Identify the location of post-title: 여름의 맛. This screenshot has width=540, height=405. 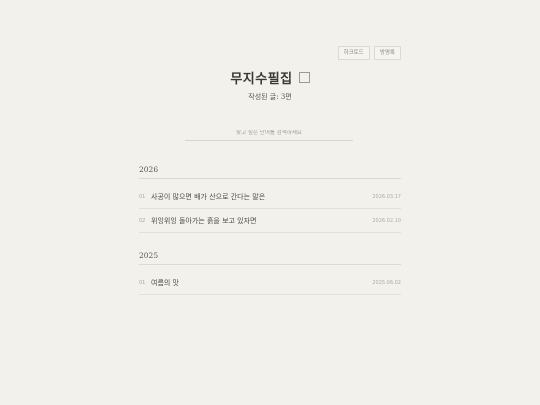
(261, 283).